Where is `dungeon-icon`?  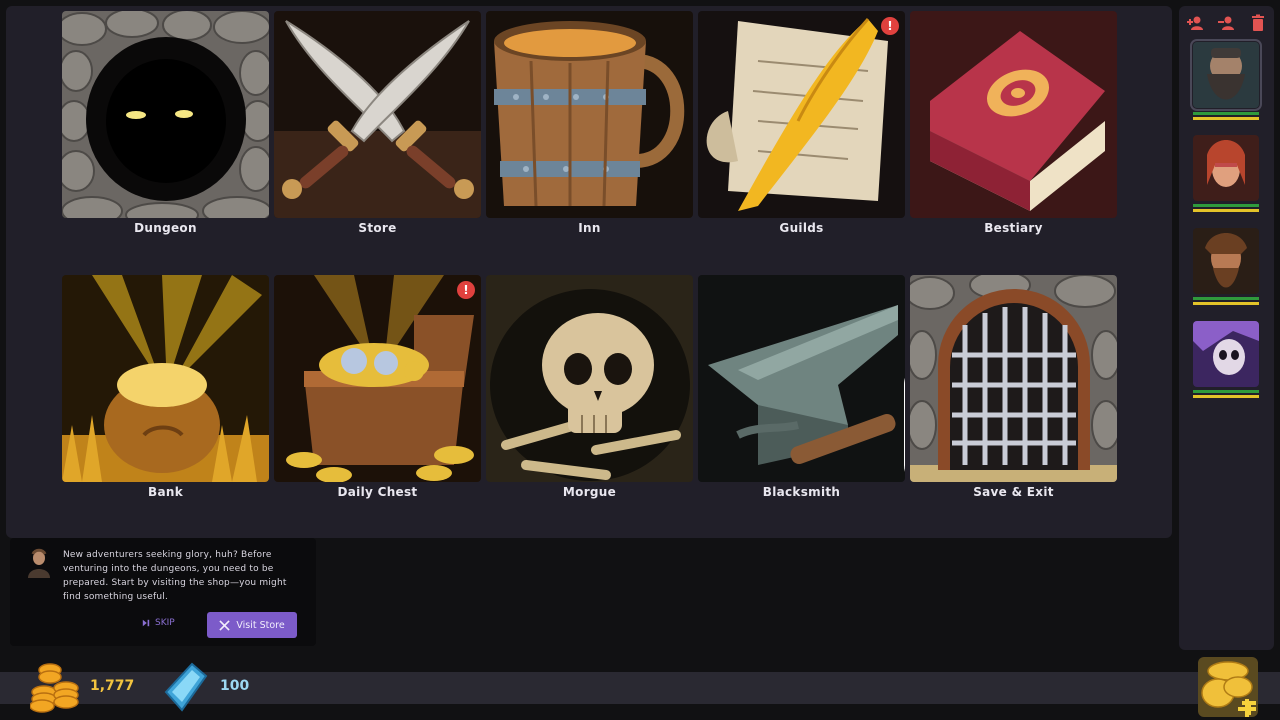 dungeon-icon is located at coordinates (165, 114).